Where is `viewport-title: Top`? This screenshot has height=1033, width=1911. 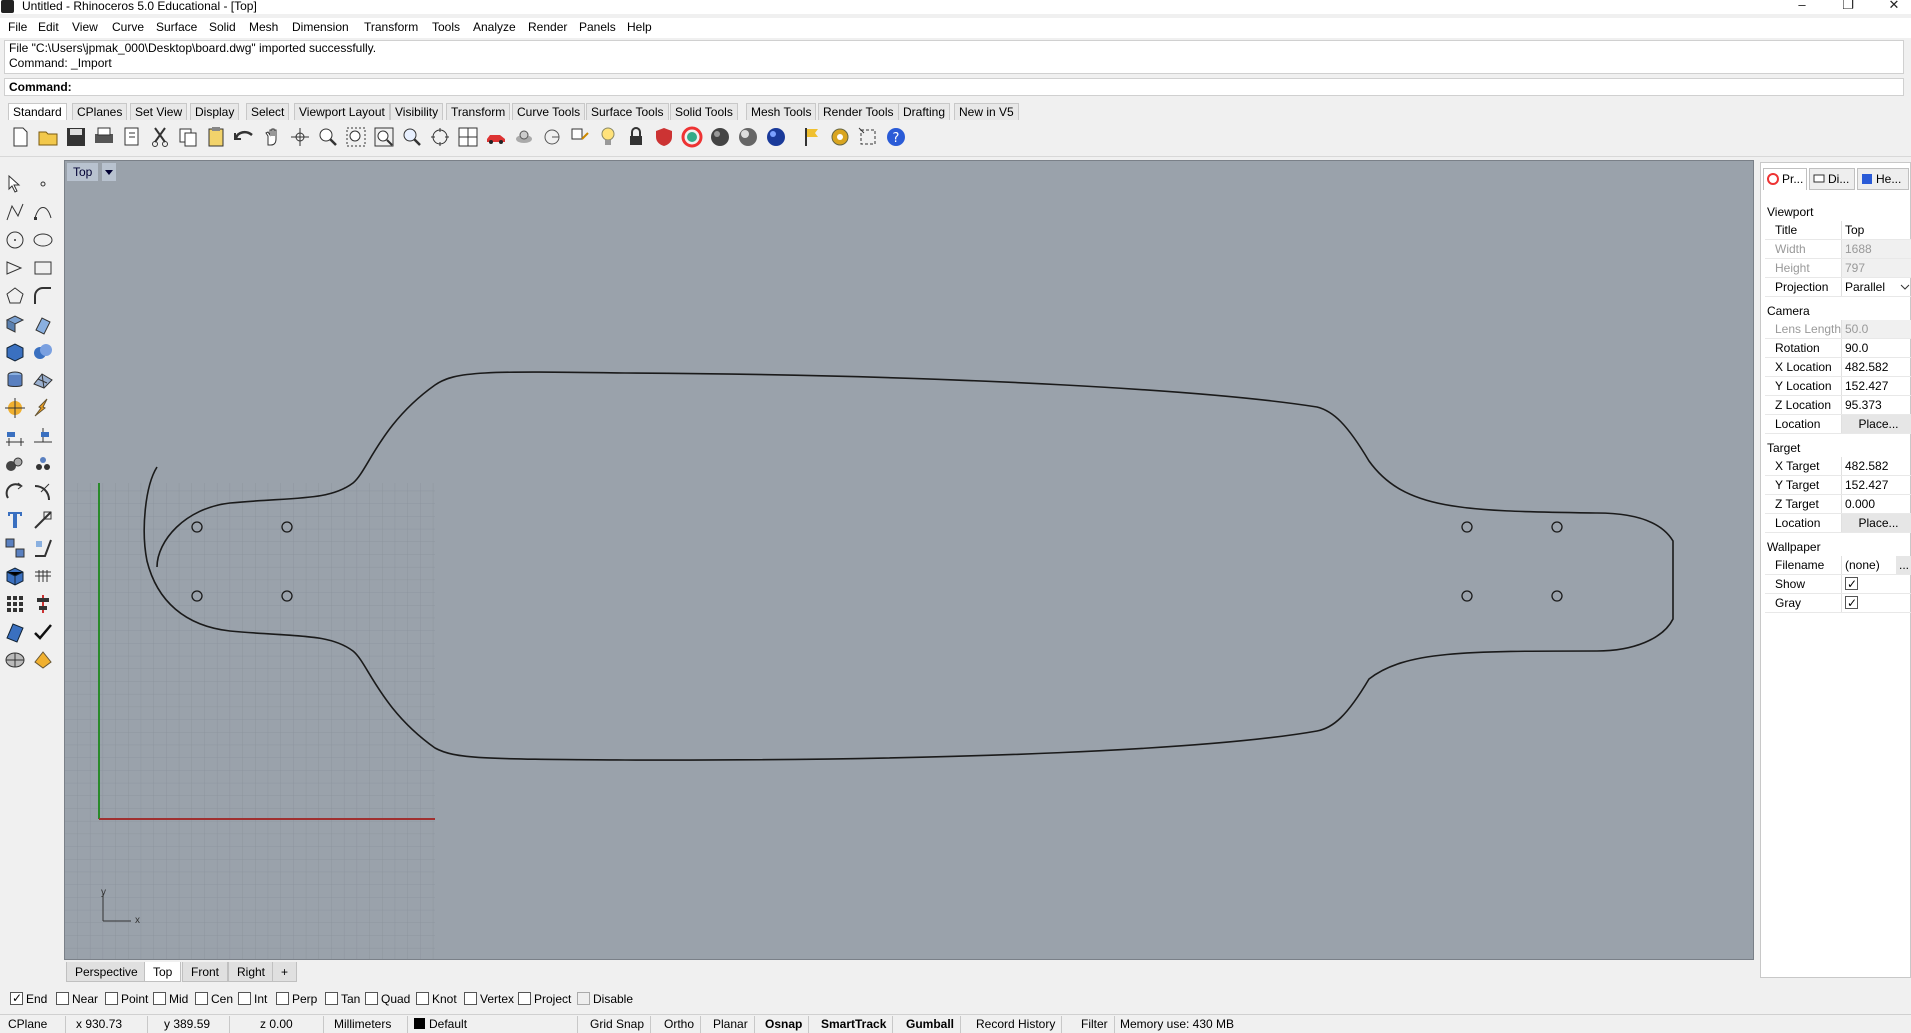
viewport-title: Top is located at coordinates (83, 172).